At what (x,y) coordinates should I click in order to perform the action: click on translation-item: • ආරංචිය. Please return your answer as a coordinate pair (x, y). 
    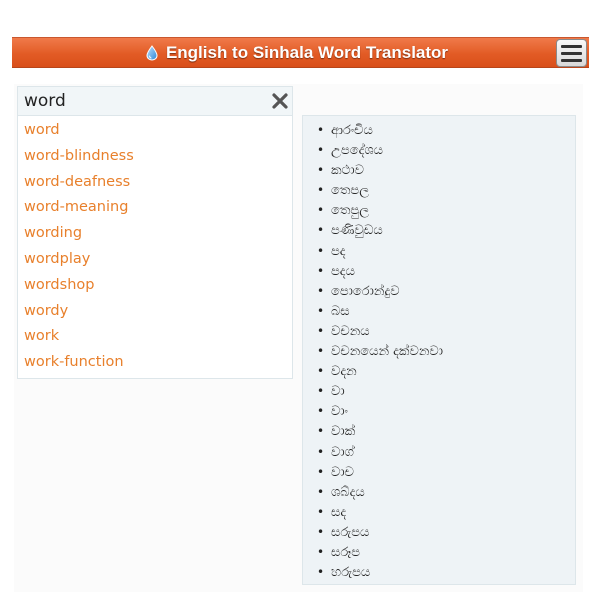
    Looking at the image, I should click on (446, 130).